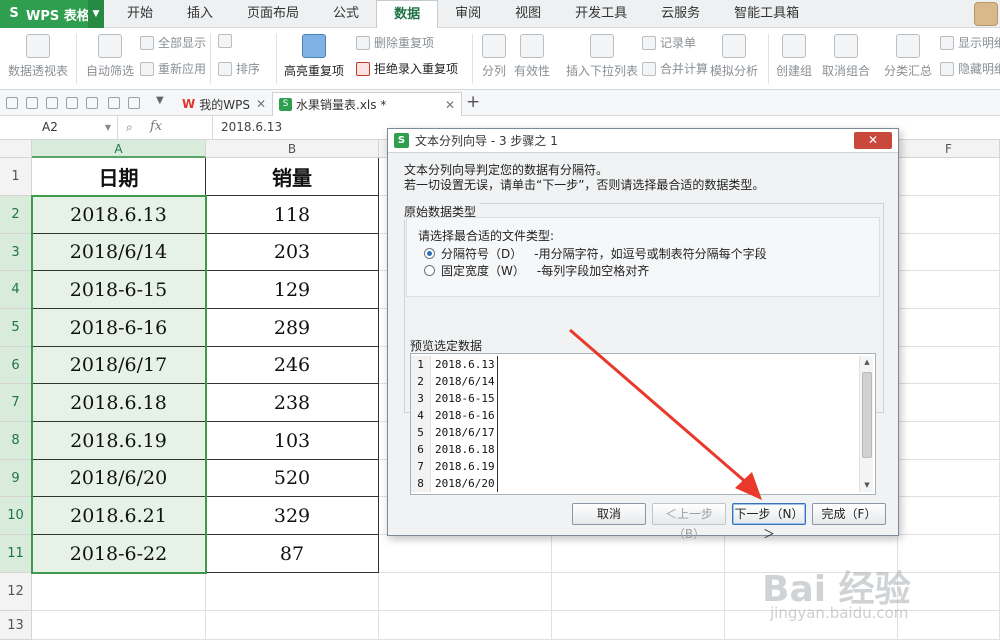  What do you see at coordinates (292, 177) in the screenshot?
I see `cell: 销量` at bounding box center [292, 177].